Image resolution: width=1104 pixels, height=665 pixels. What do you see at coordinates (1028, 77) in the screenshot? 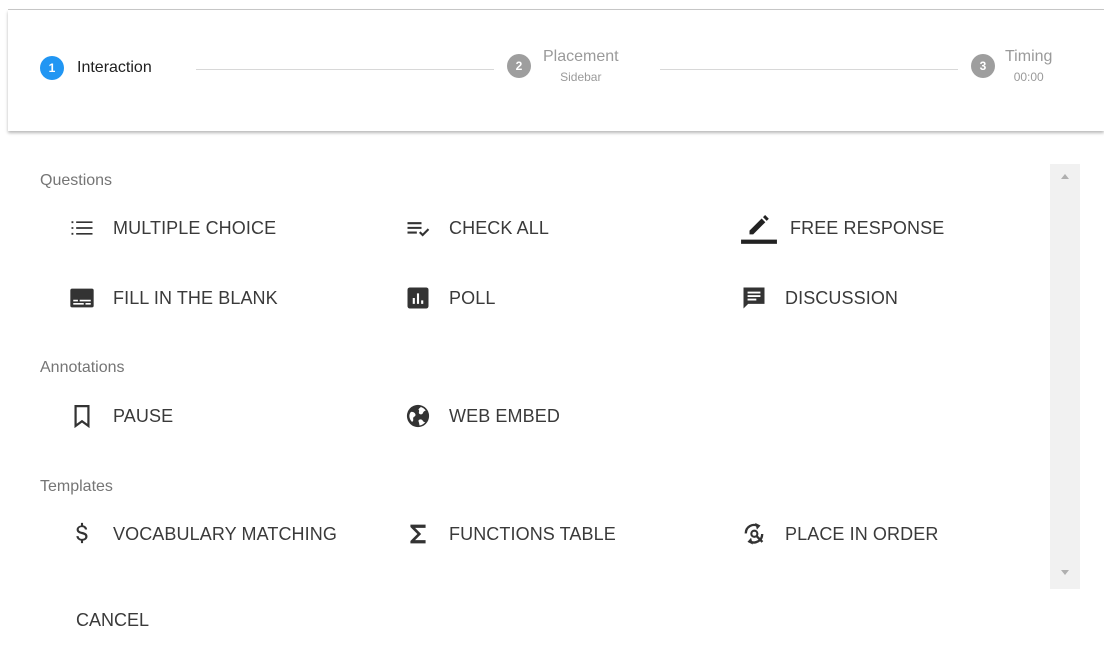
I see `step-3-sublabel: 00:00` at bounding box center [1028, 77].